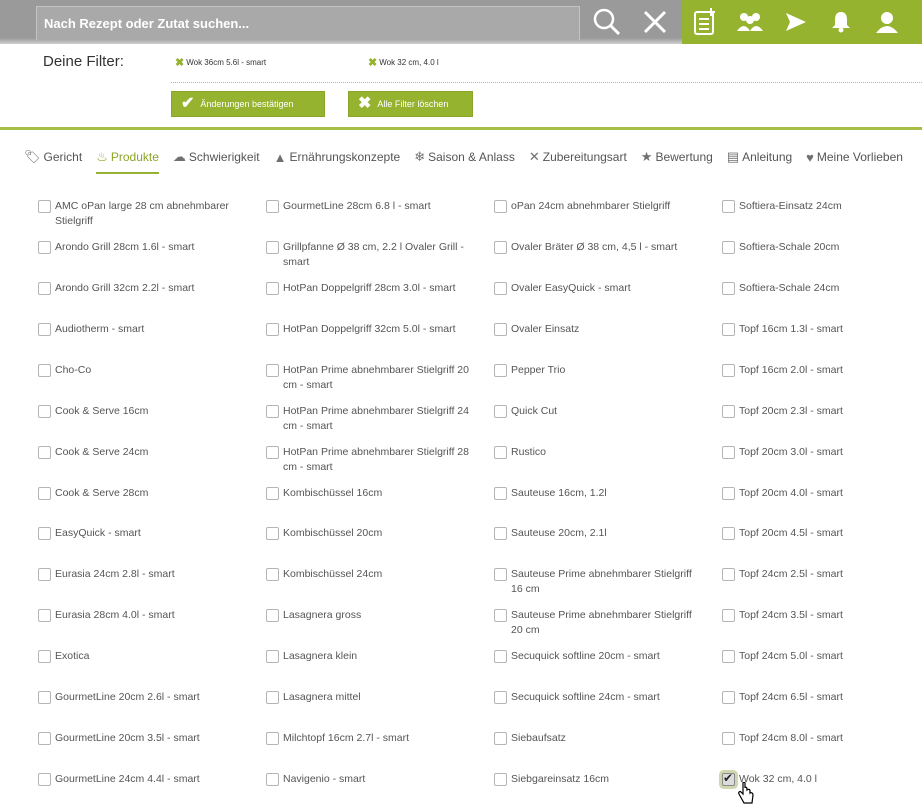  I want to click on product-option: Quick Cut, so click(597, 411).